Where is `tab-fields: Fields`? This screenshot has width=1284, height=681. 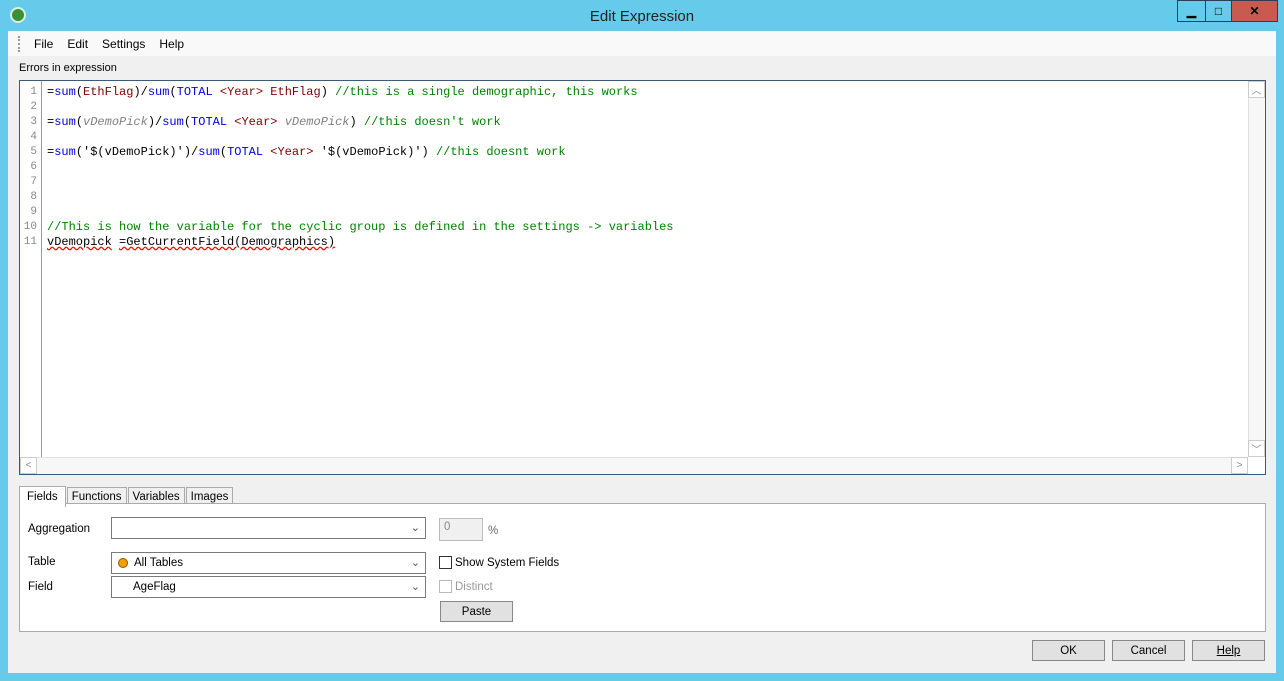
tab-fields: Fields is located at coordinates (42, 496).